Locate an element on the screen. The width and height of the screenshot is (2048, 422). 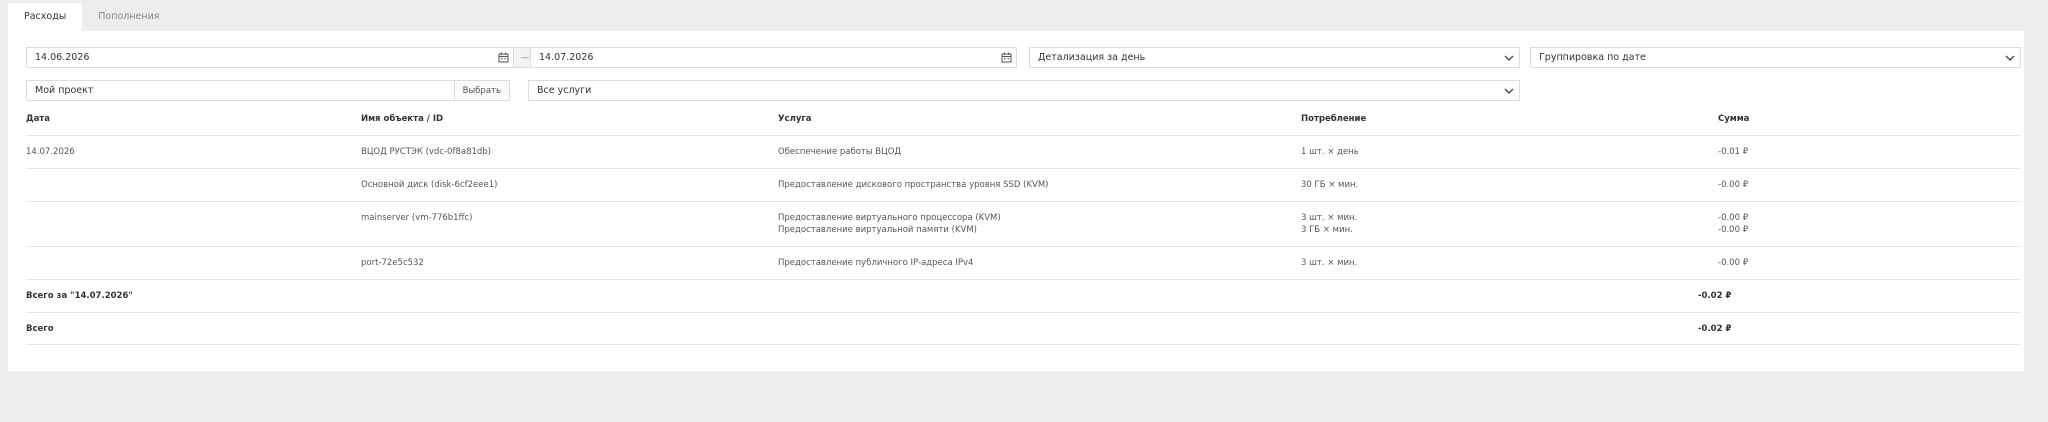
grouping-select-value: Группировка по дате is located at coordinates (1592, 57).